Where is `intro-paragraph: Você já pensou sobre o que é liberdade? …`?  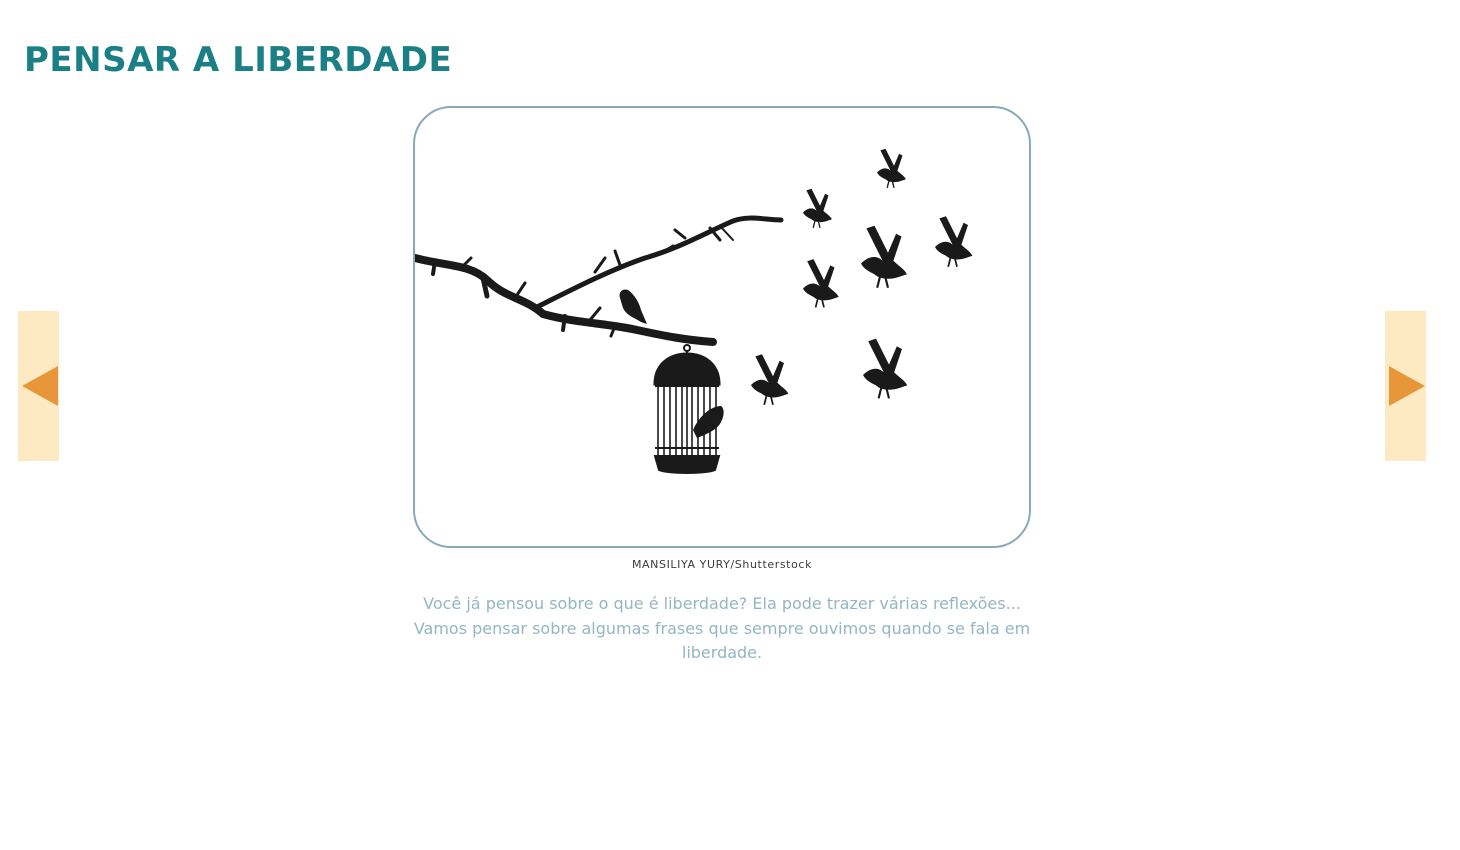
intro-paragraph: Você já pensou sobre o que é liberdade? … is located at coordinates (722, 628).